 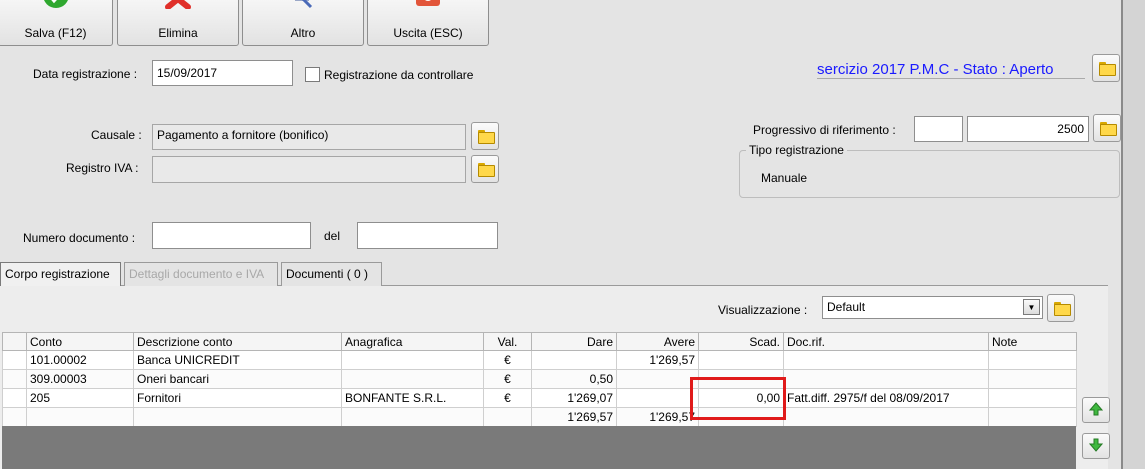 I want to click on cell-dare: 1'269,07, so click(x=574, y=398).